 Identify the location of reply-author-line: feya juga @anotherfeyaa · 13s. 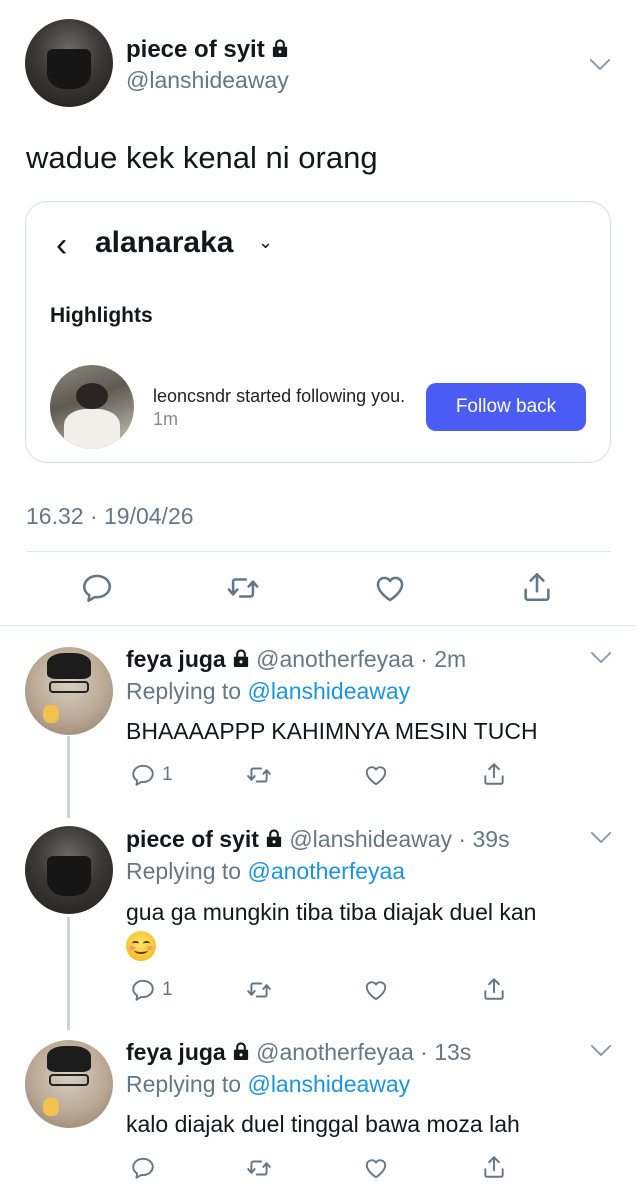
(298, 1052).